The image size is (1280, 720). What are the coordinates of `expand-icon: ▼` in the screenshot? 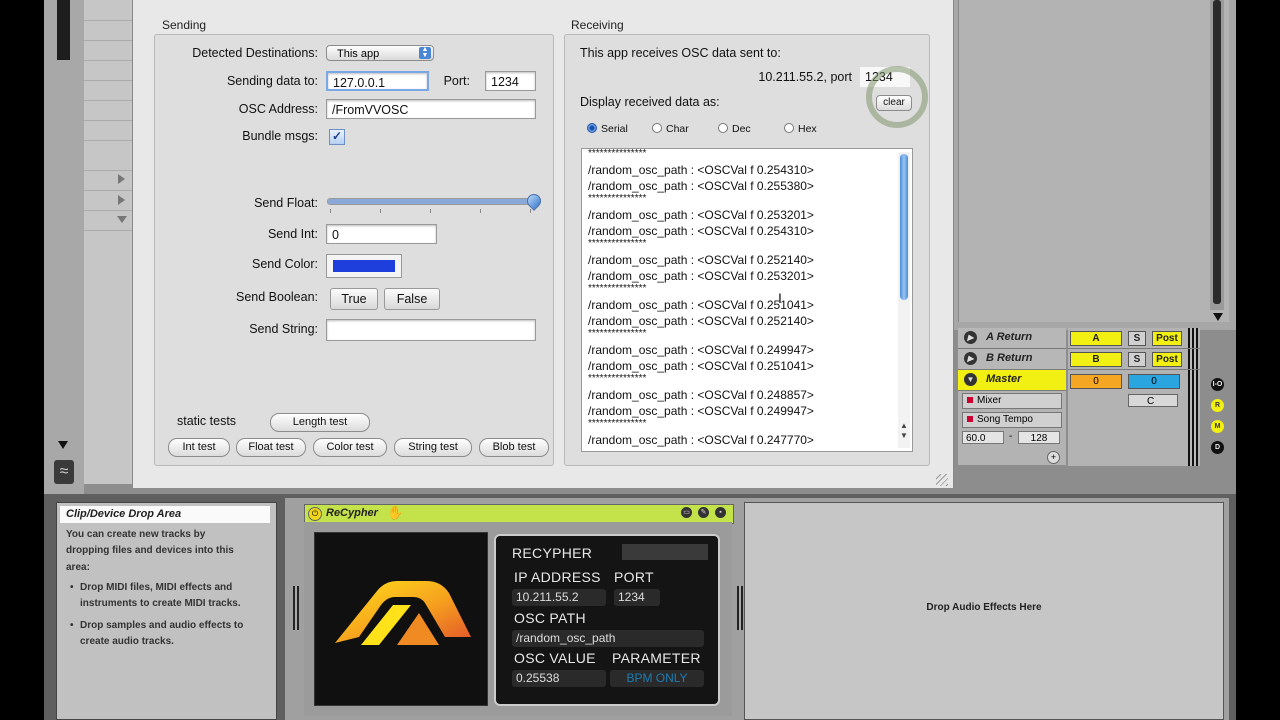 It's located at (970, 379).